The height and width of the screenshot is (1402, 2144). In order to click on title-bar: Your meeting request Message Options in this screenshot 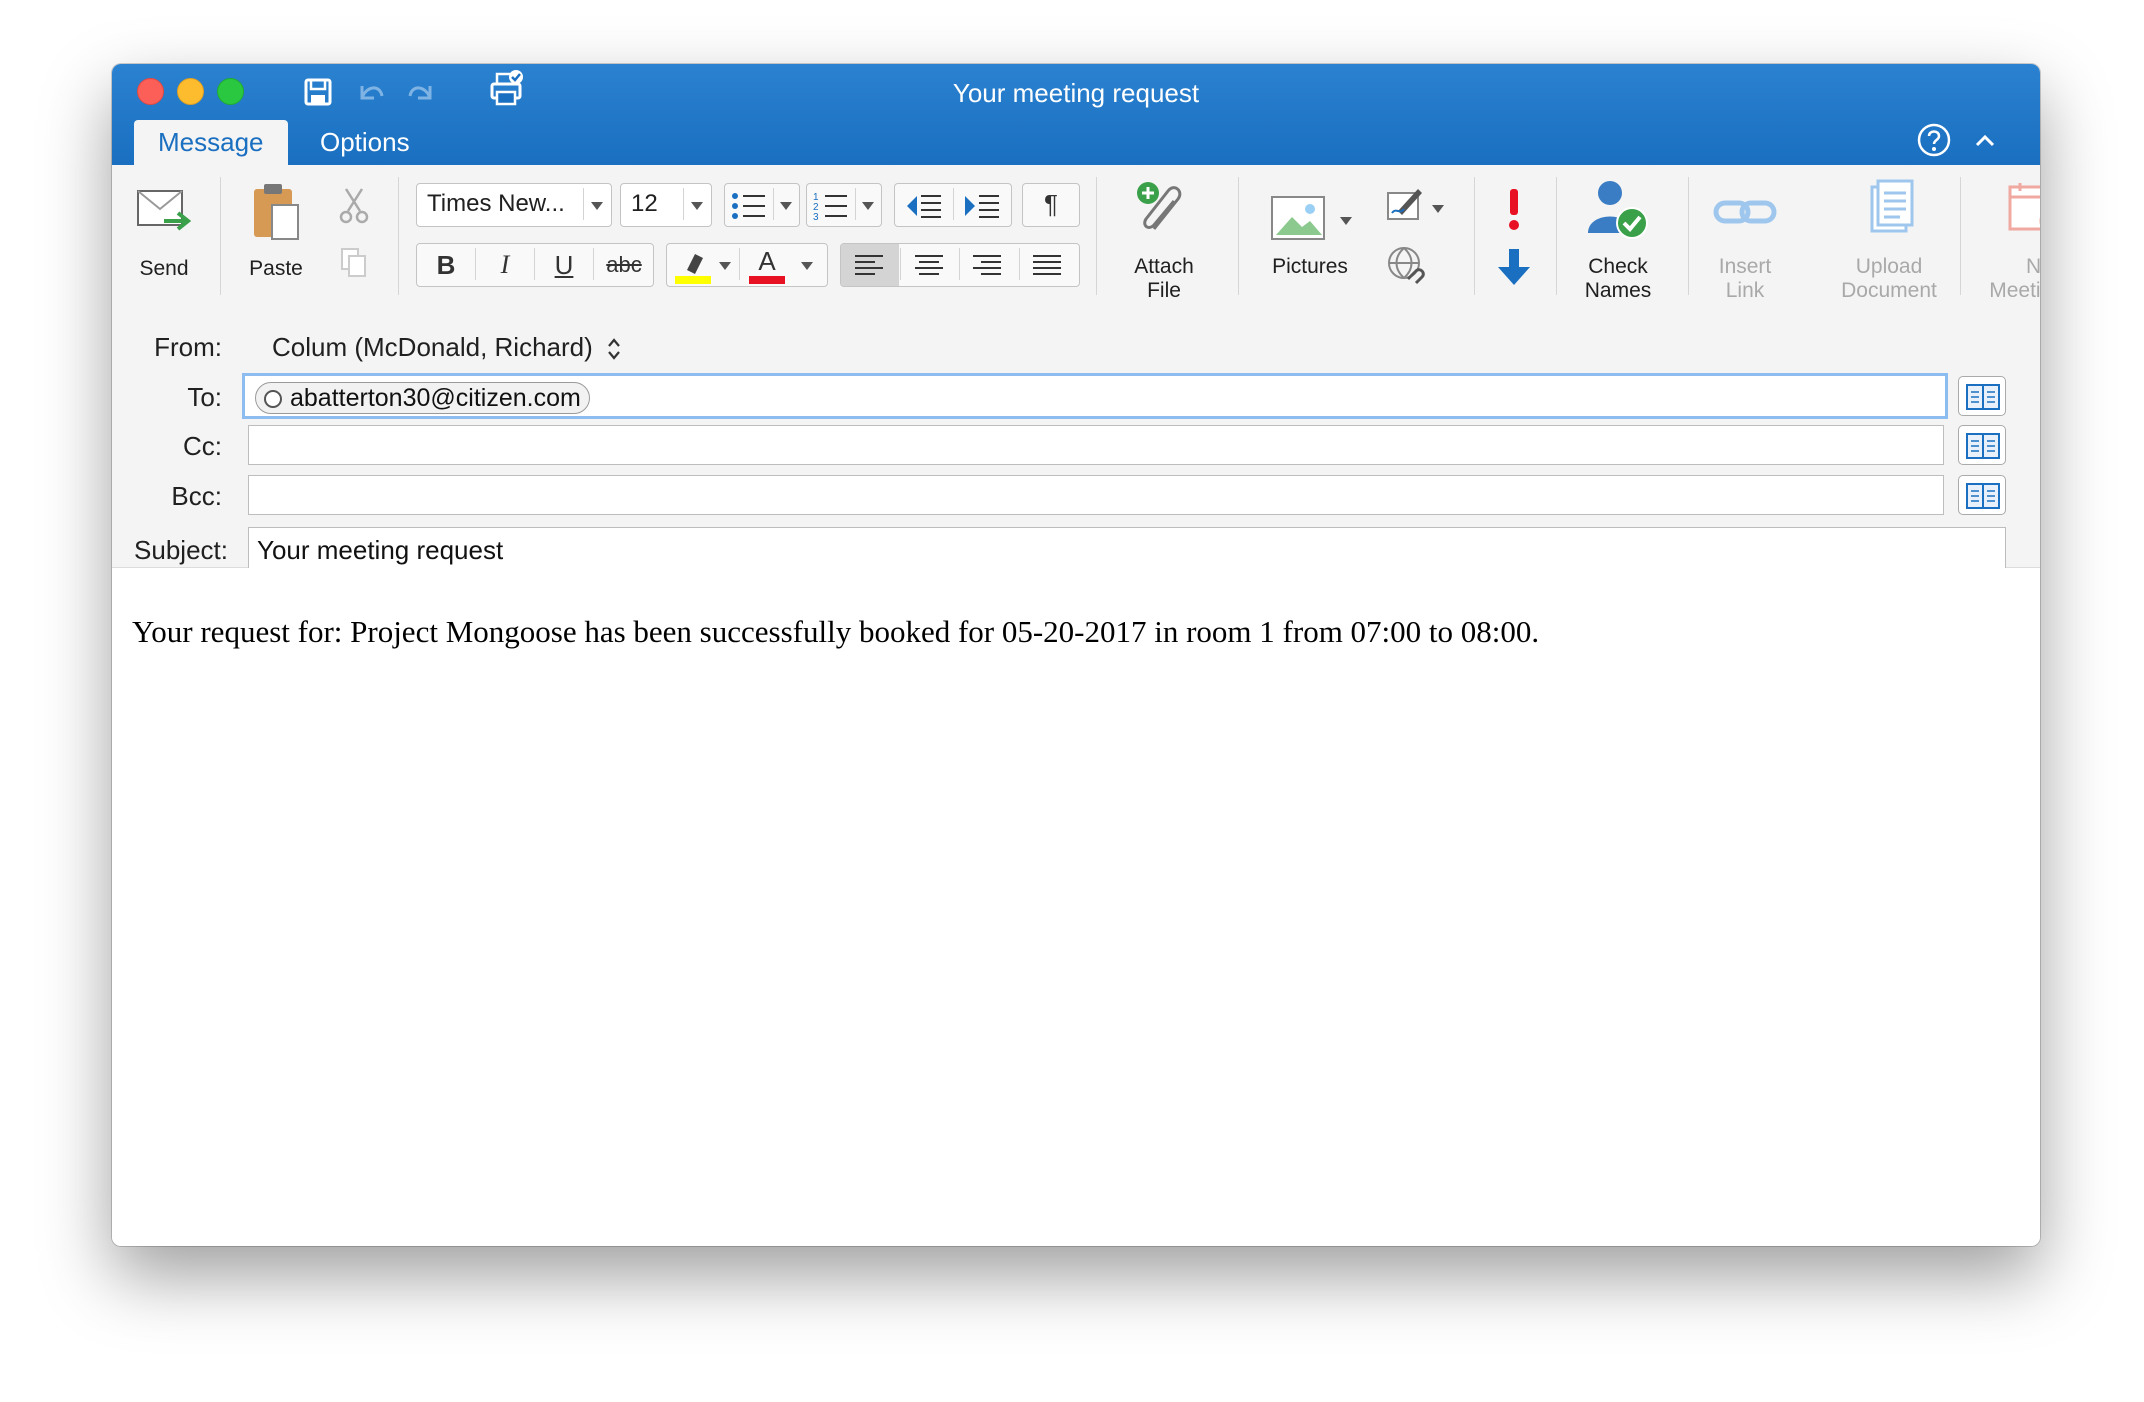, I will do `click(1076, 114)`.